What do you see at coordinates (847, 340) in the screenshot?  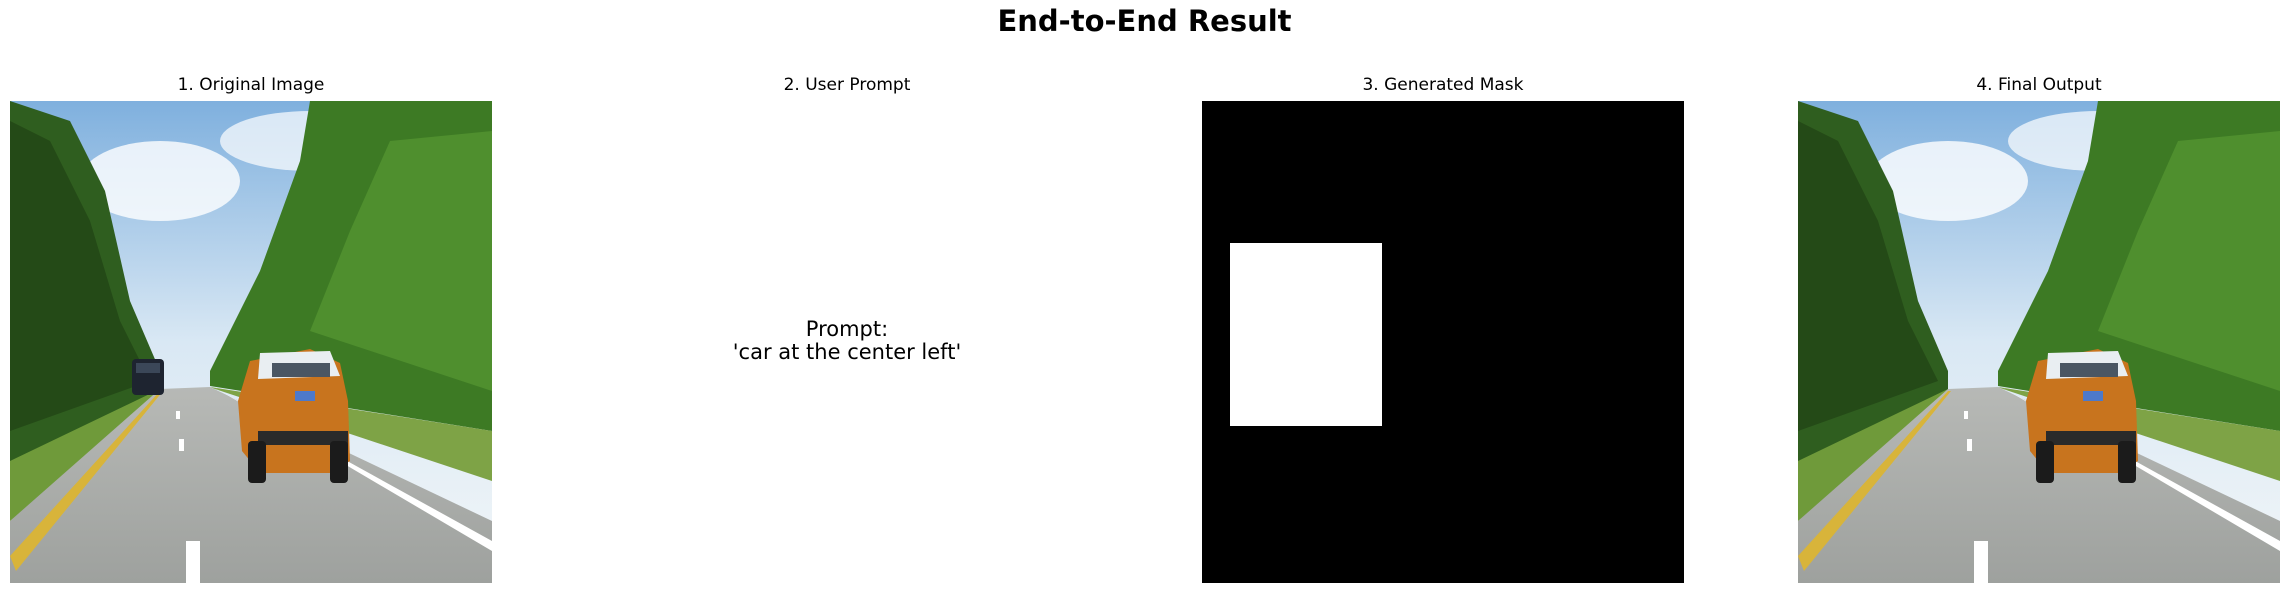 I see `prompt-text: Prompt: 'car at the center left'` at bounding box center [847, 340].